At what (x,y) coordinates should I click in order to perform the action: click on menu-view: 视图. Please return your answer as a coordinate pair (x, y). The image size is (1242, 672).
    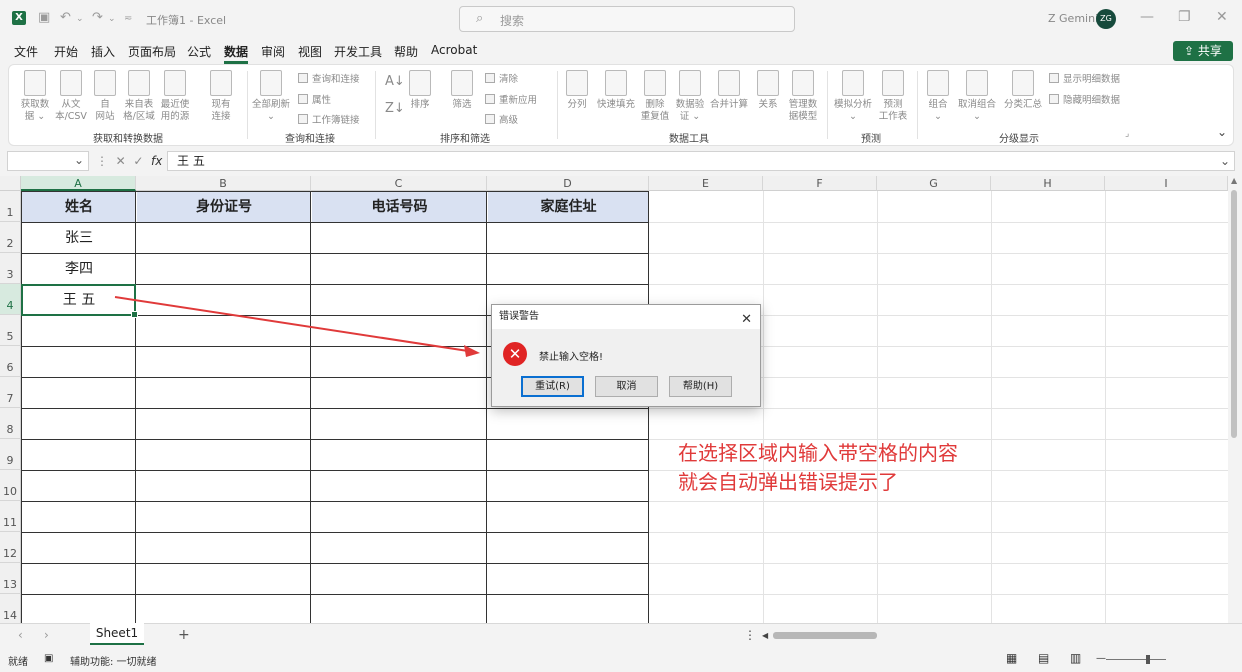
    Looking at the image, I should click on (310, 51).